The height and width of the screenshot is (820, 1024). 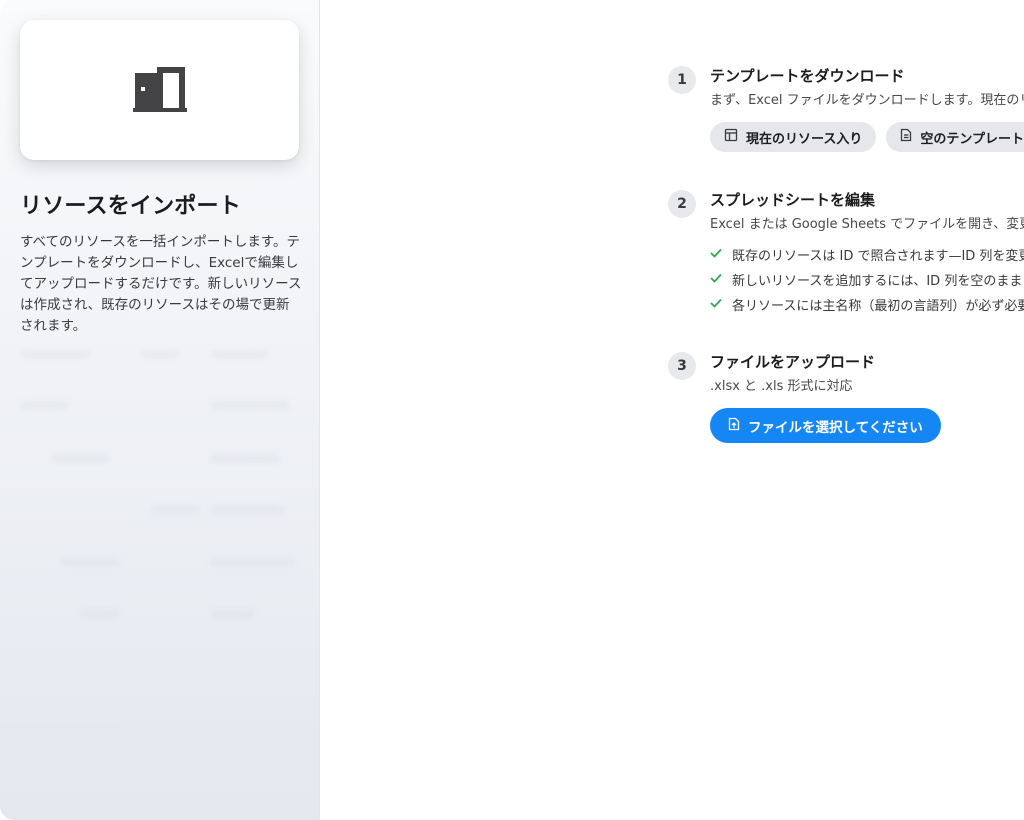 What do you see at coordinates (159, 520) in the screenshot?
I see `background-blur` at bounding box center [159, 520].